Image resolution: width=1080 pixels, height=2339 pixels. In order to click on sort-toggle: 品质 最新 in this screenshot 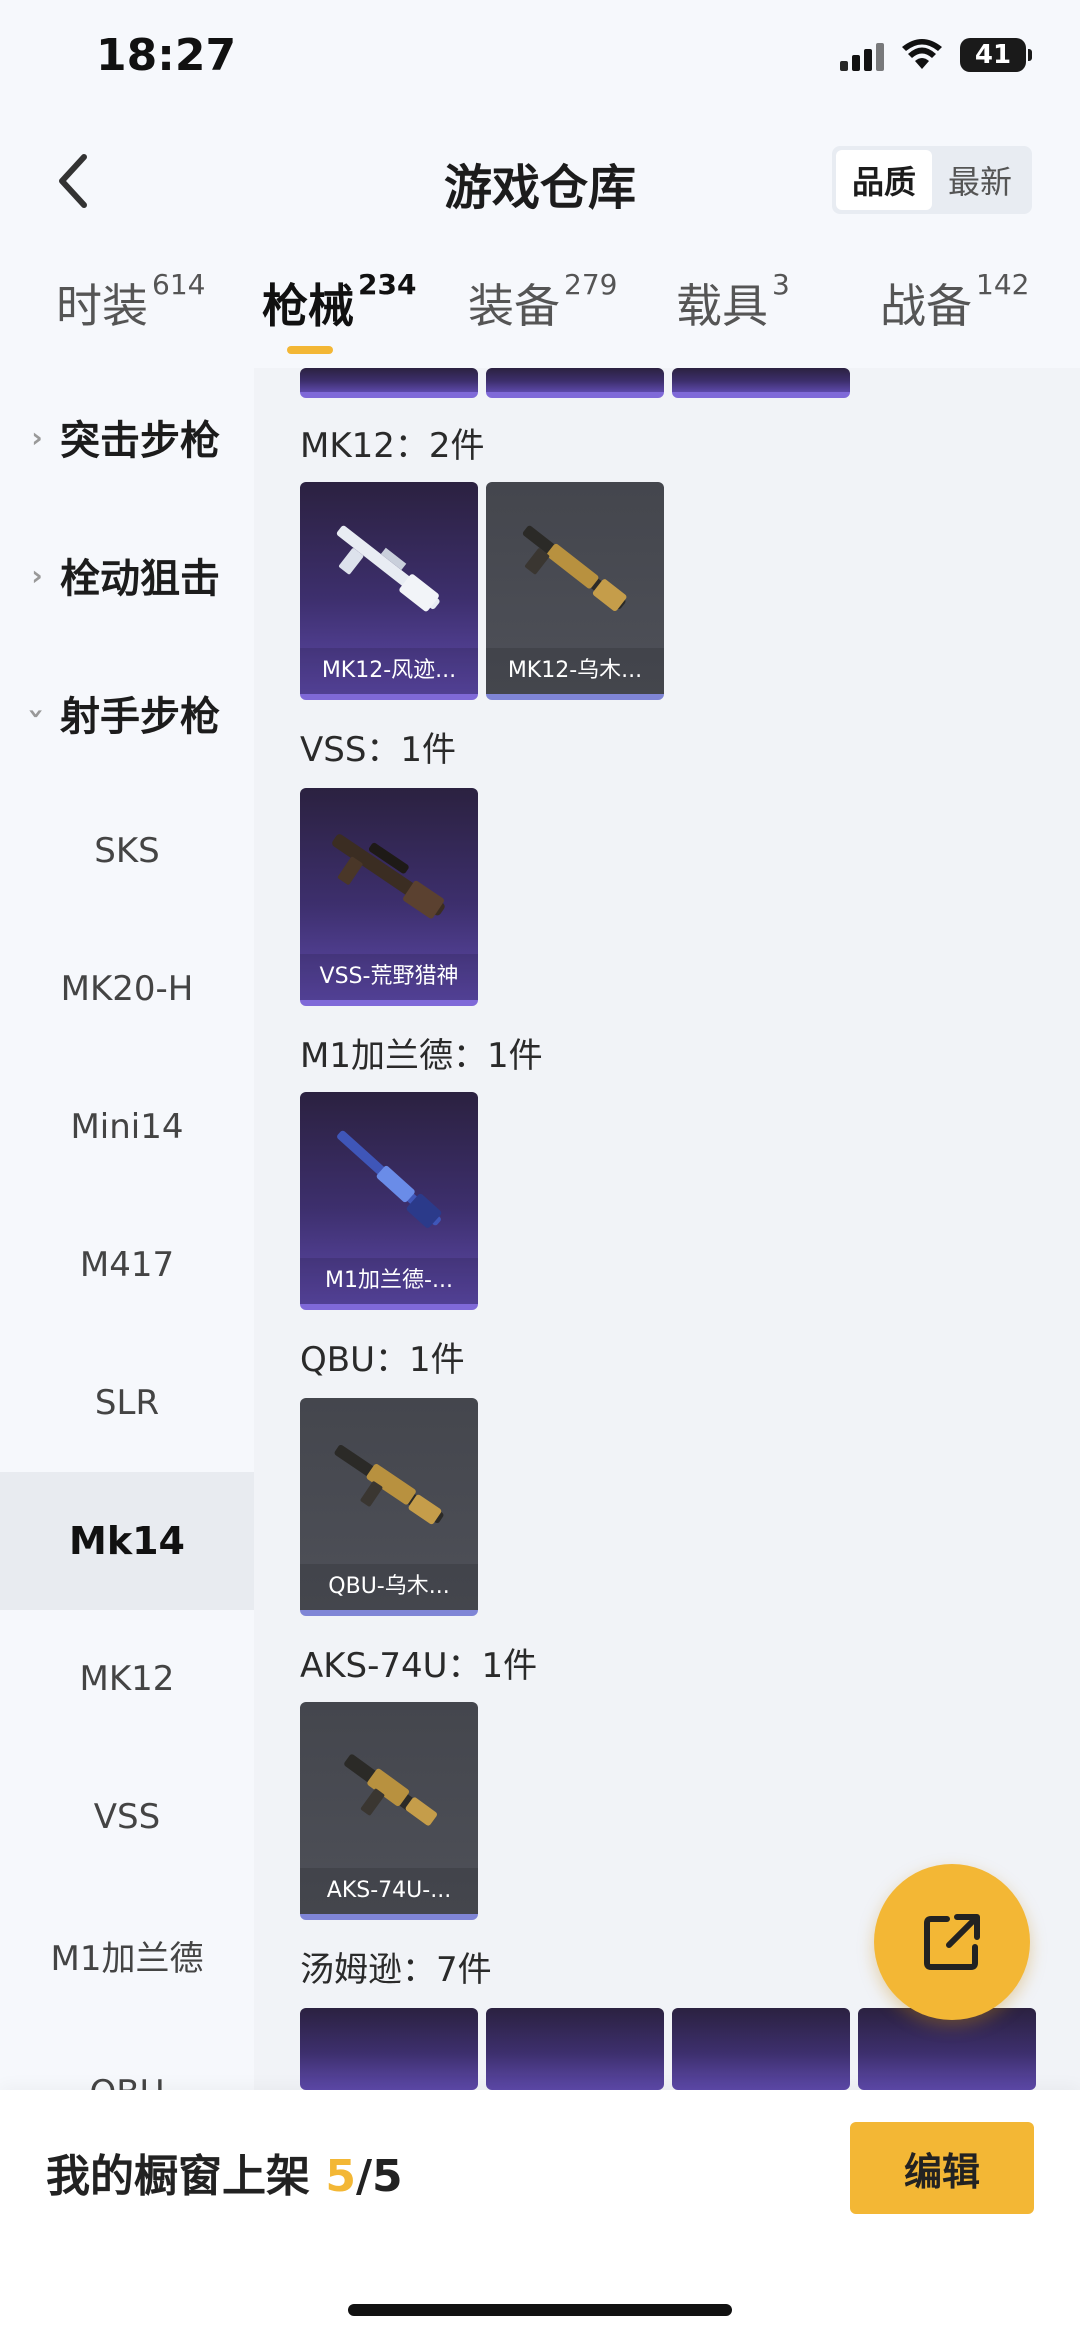, I will do `click(932, 180)`.